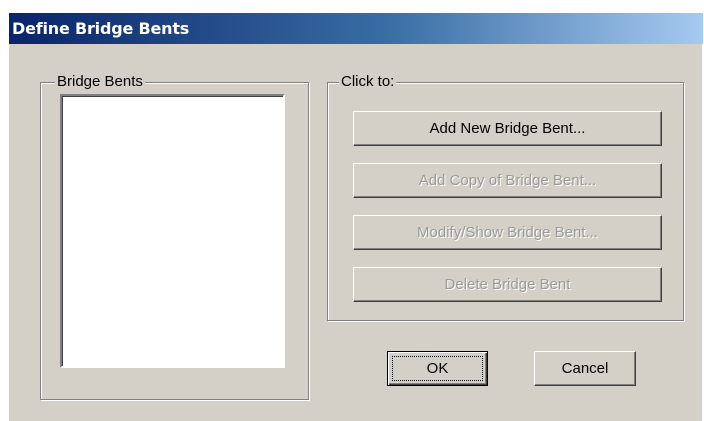 This screenshot has height=421, width=704. What do you see at coordinates (100, 82) in the screenshot?
I see `bridge-bents-group-label: Bridge Bents` at bounding box center [100, 82].